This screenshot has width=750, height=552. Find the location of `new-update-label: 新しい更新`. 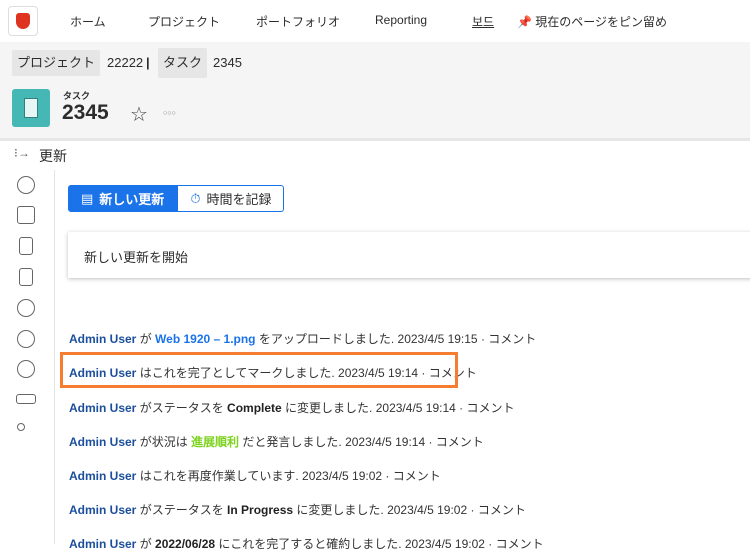

new-update-label: 新しい更新 is located at coordinates (132, 199).